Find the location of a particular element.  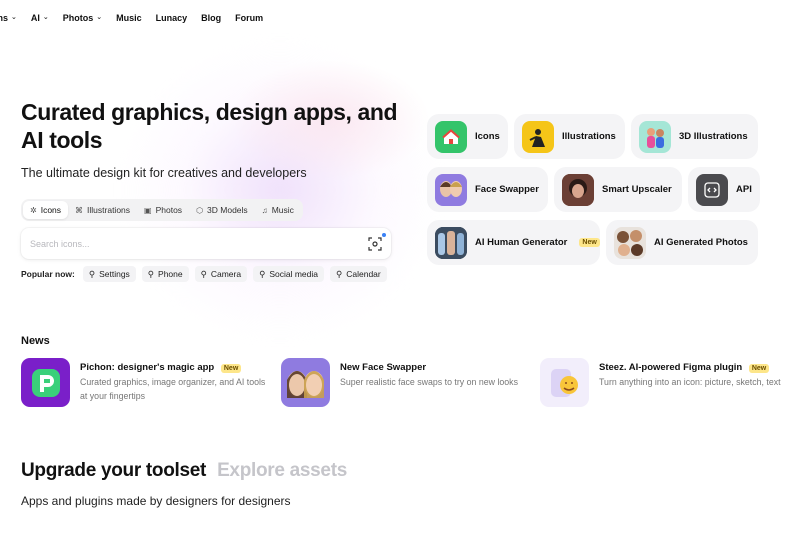

popular-label: Popular now: is located at coordinates (48, 274).